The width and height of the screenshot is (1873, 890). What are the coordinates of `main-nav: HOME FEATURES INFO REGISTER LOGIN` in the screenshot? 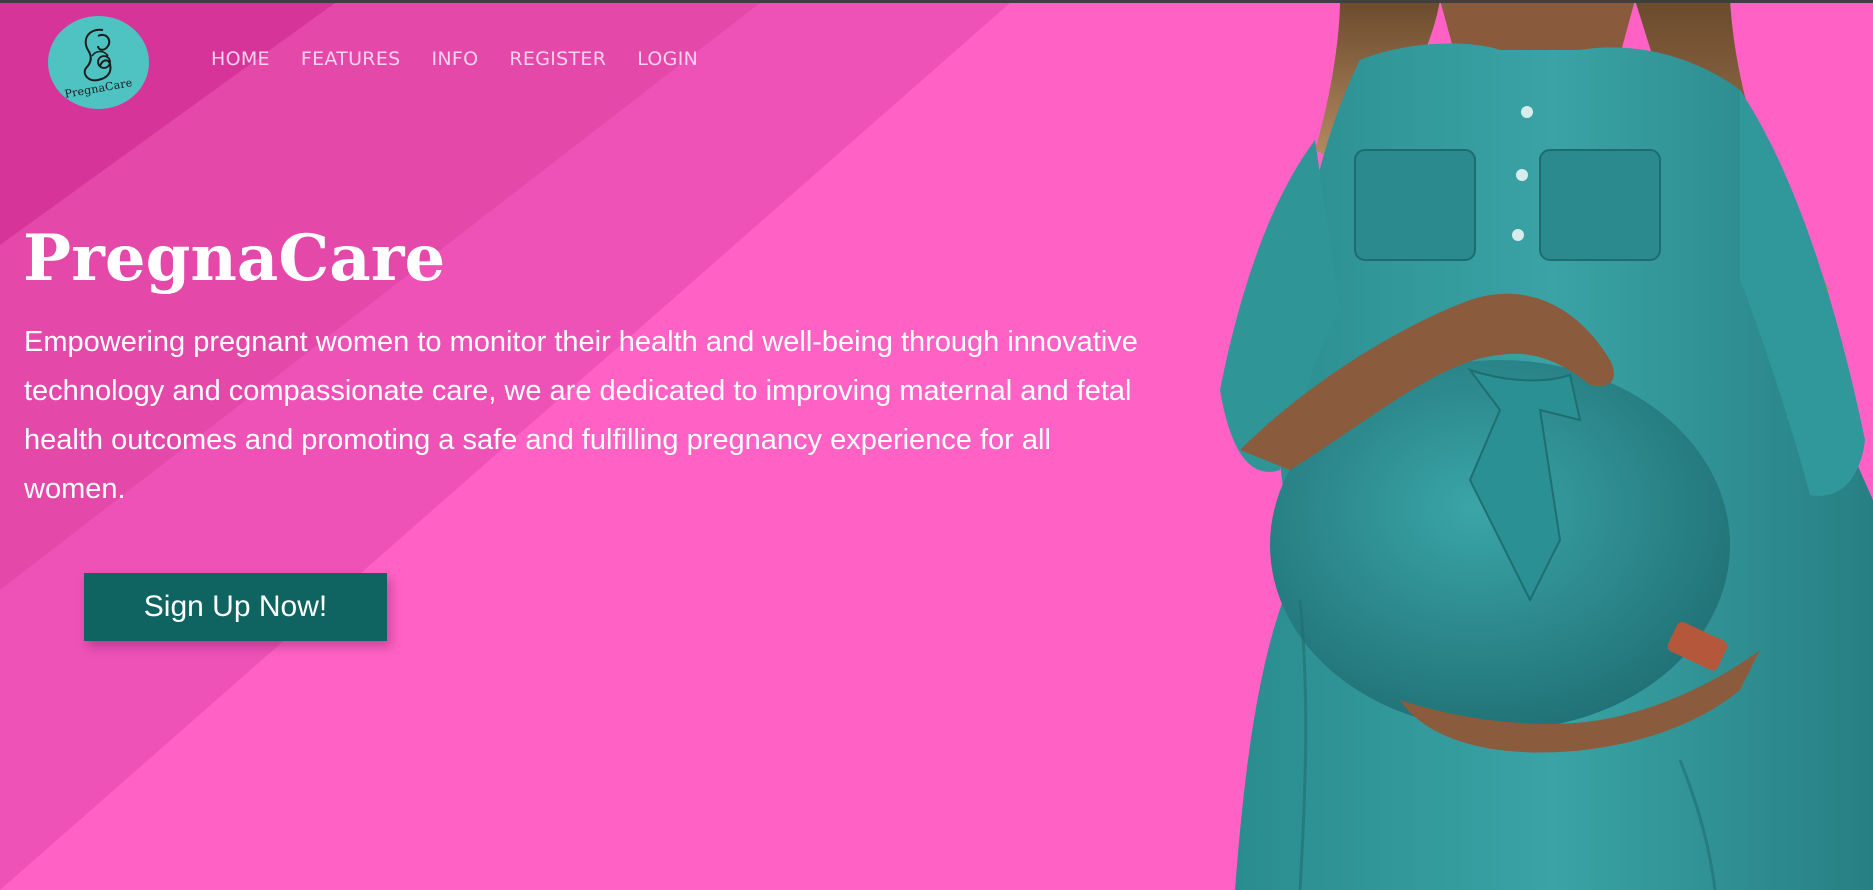 It's located at (454, 59).